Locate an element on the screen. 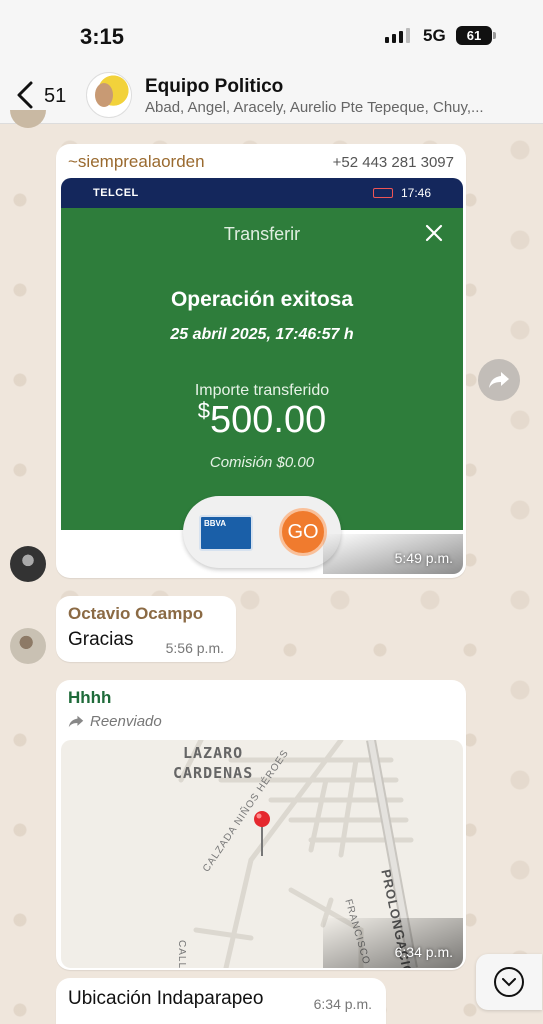  commission: Comisión $0.00 is located at coordinates (262, 462).